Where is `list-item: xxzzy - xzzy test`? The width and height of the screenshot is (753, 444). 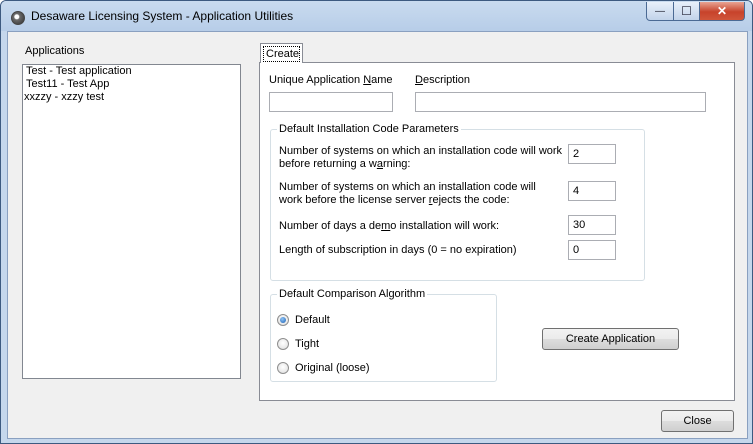 list-item: xxzzy - xzzy test is located at coordinates (131, 97).